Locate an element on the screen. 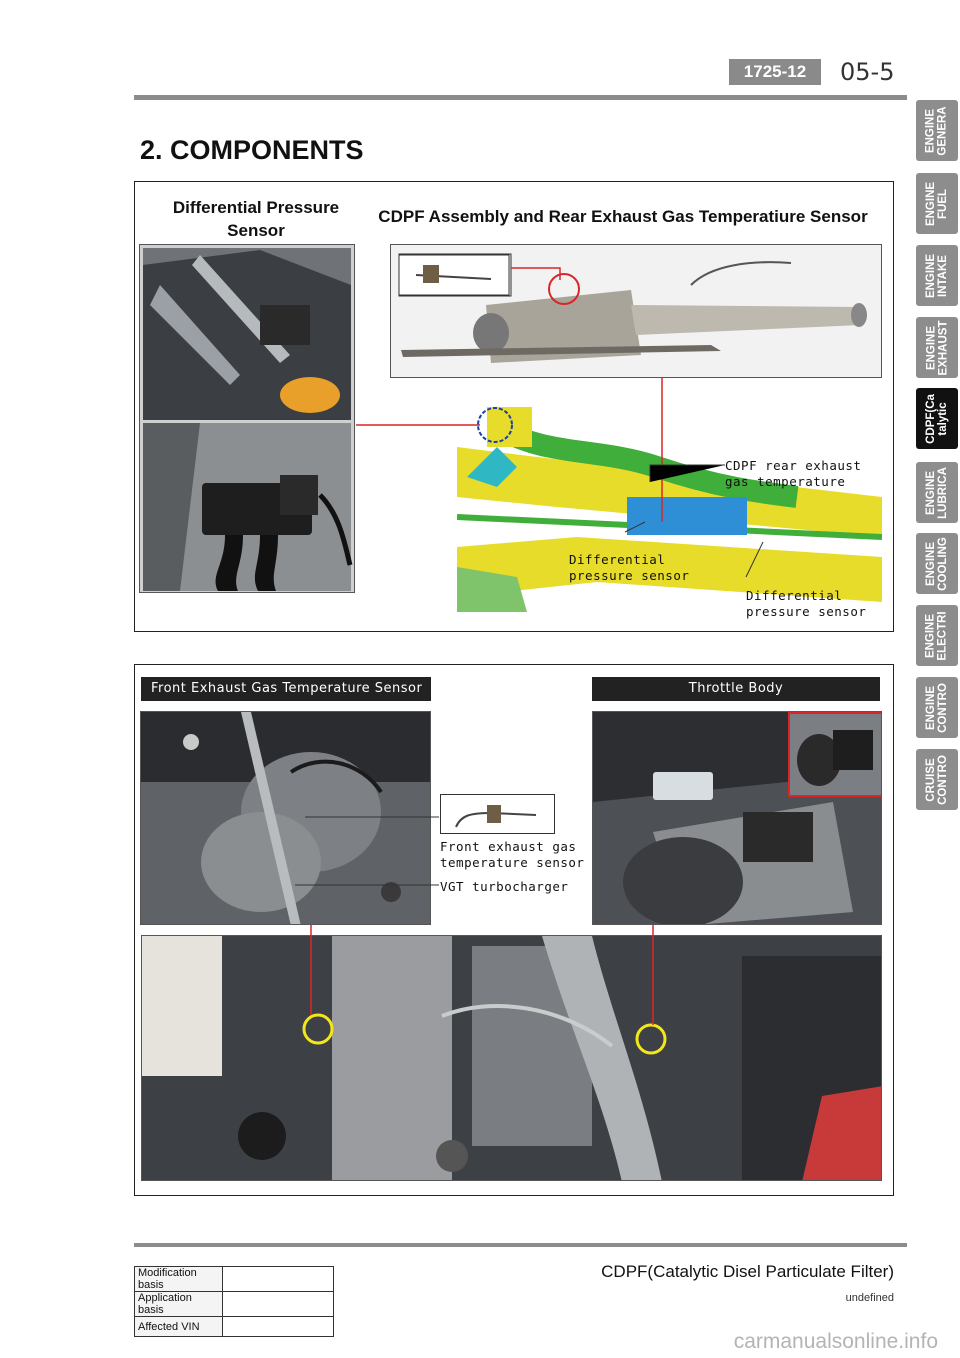 The width and height of the screenshot is (960, 1358). table-row: Modification basis is located at coordinates (234, 1279).